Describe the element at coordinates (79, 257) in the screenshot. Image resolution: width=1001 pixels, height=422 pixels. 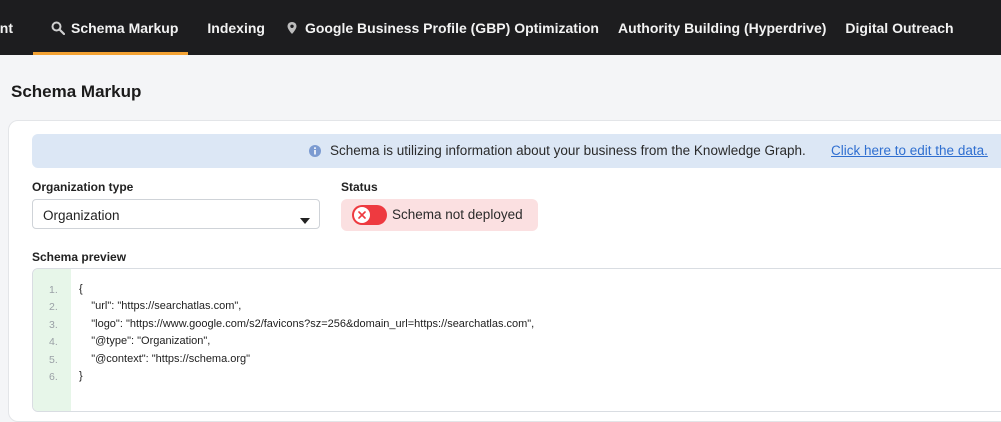
I see `schema-preview-label: Schema preview` at that location.